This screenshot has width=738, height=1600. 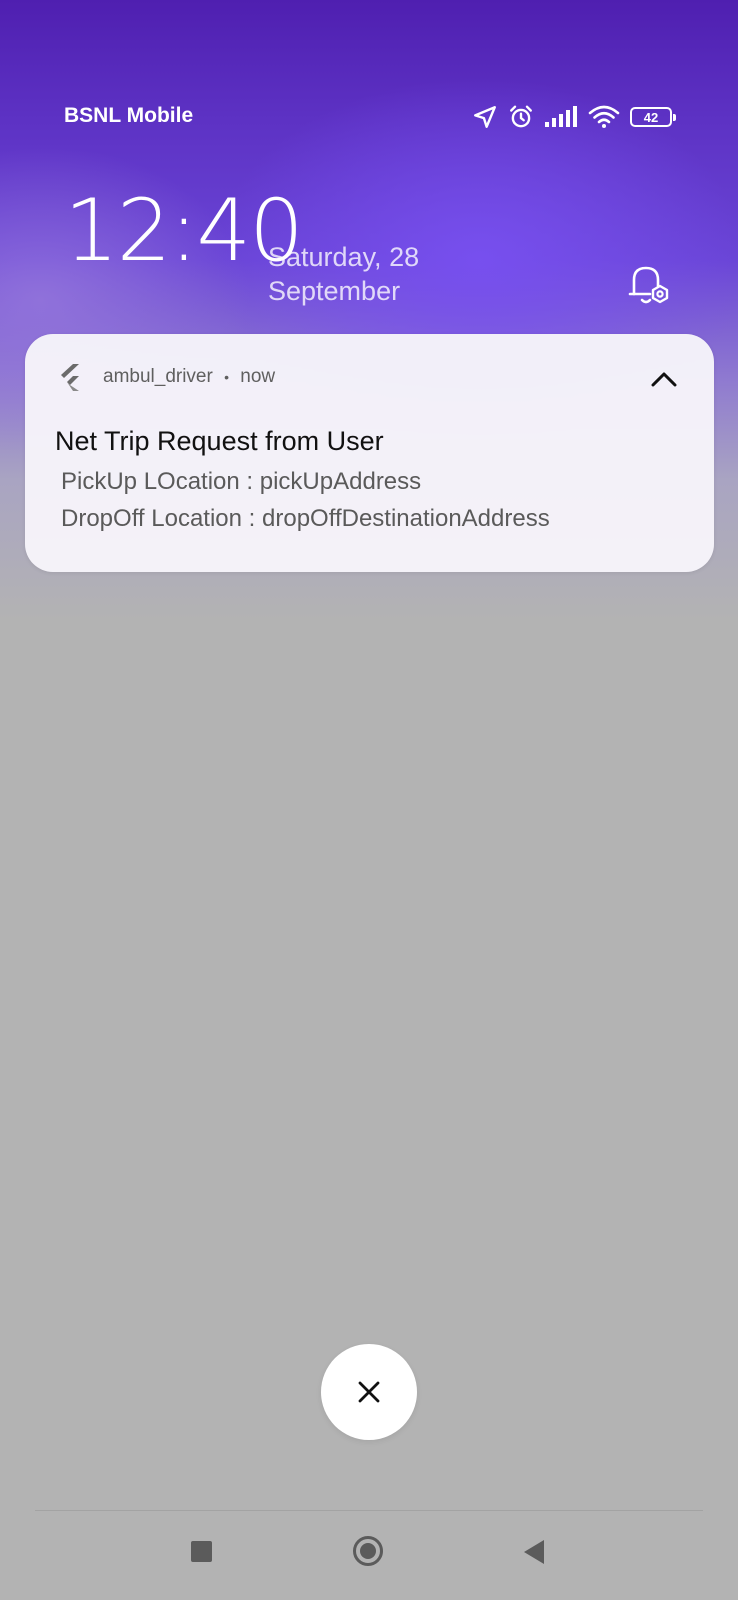 I want to click on wifi-icon, so click(x=604, y=116).